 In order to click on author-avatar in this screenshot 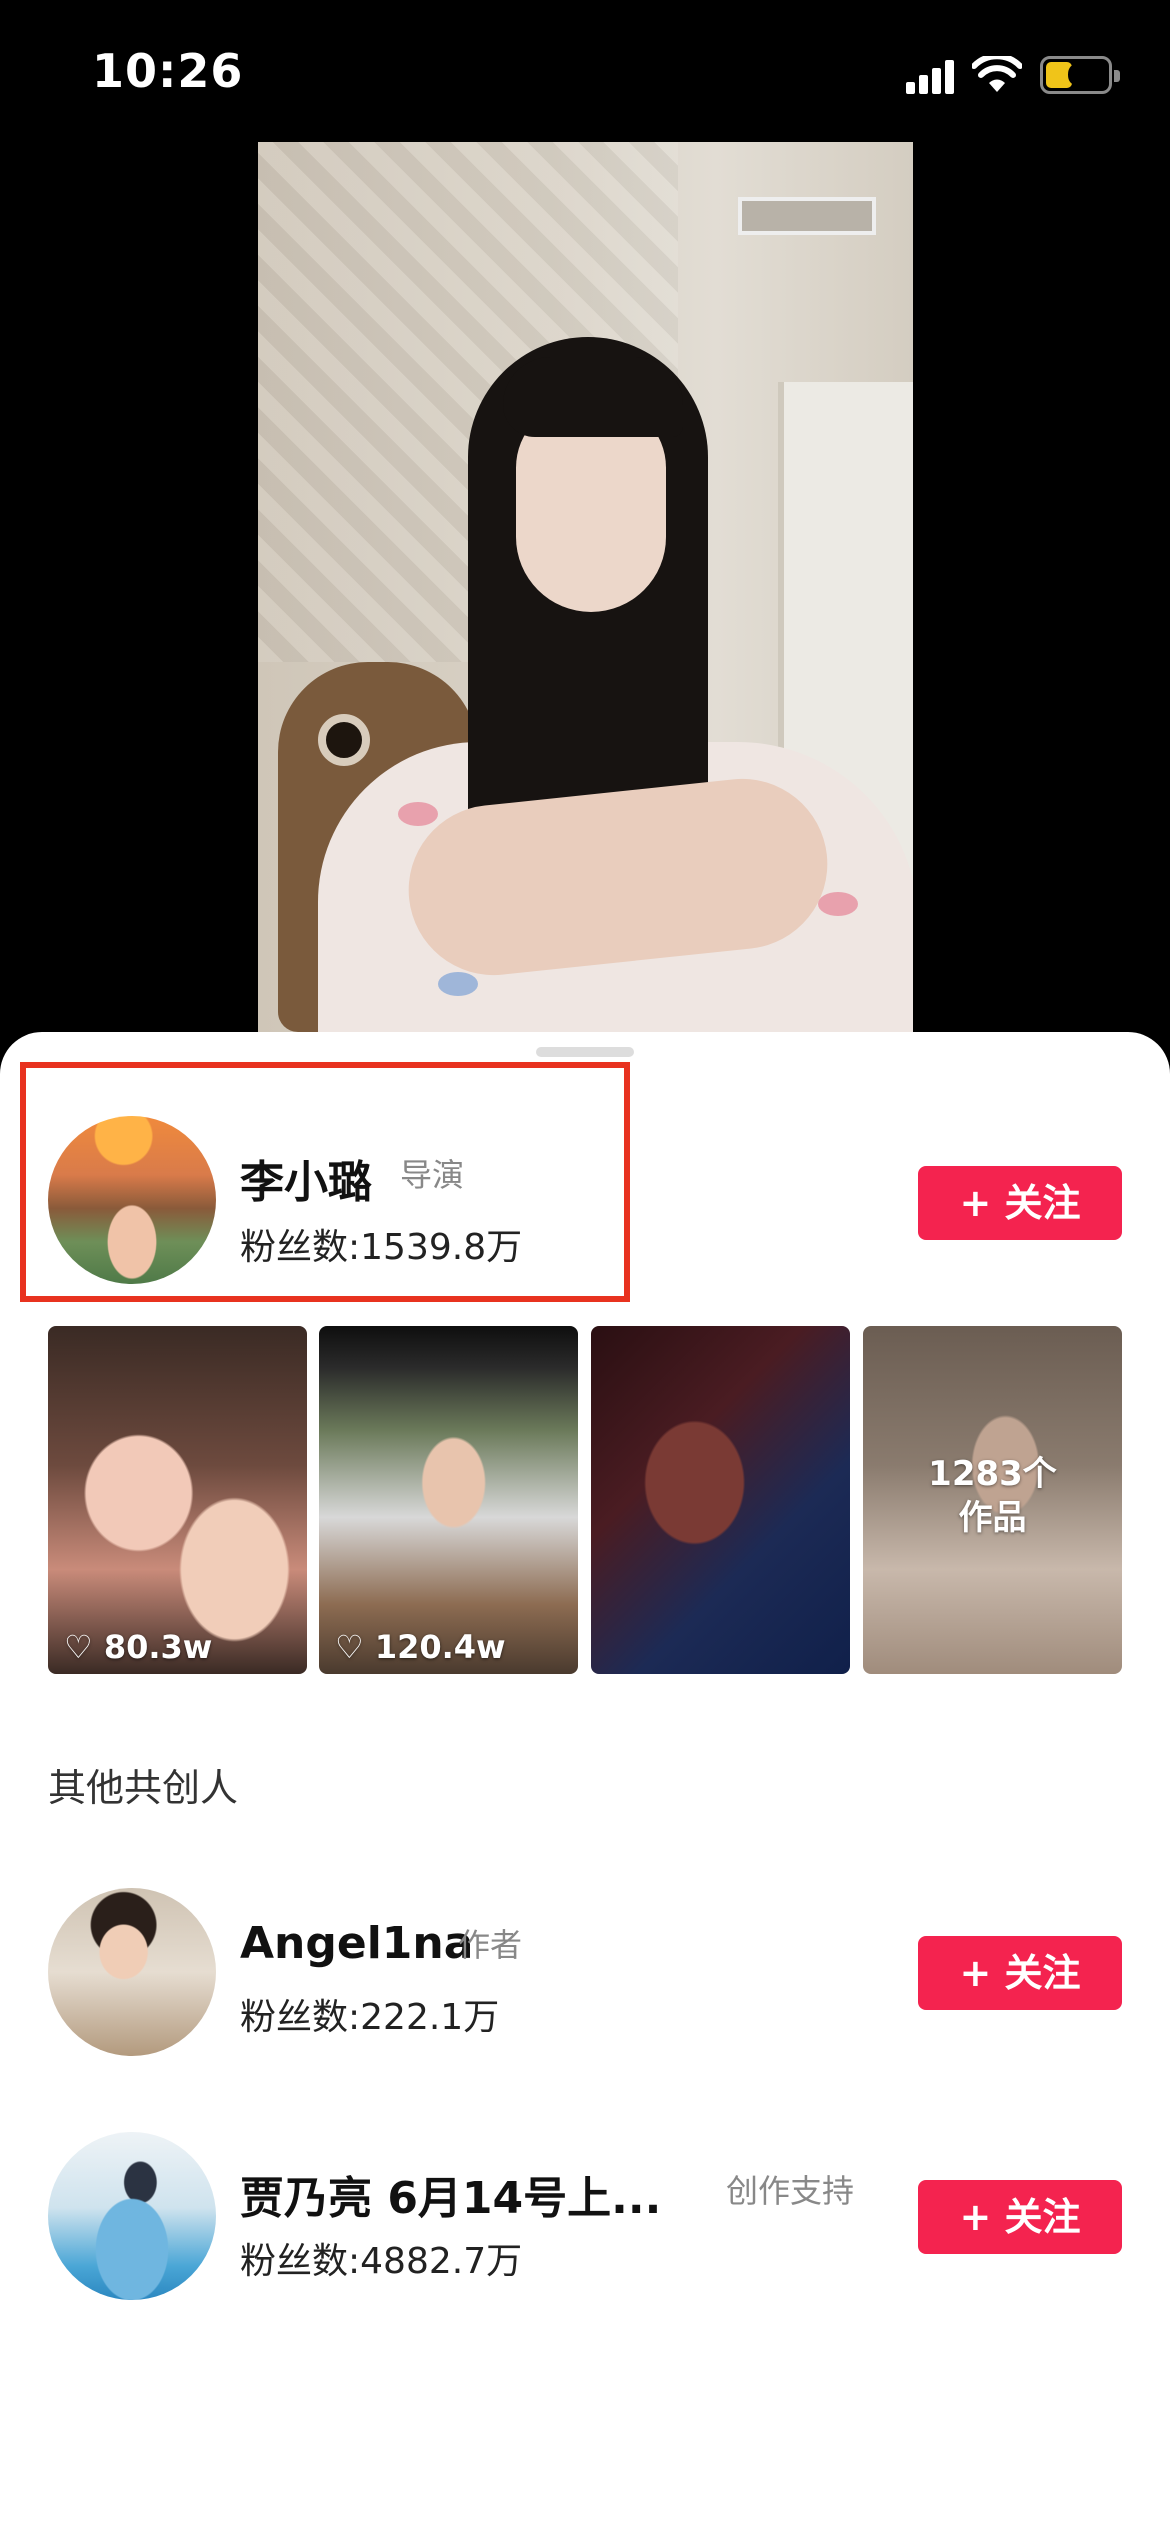, I will do `click(132, 1200)`.